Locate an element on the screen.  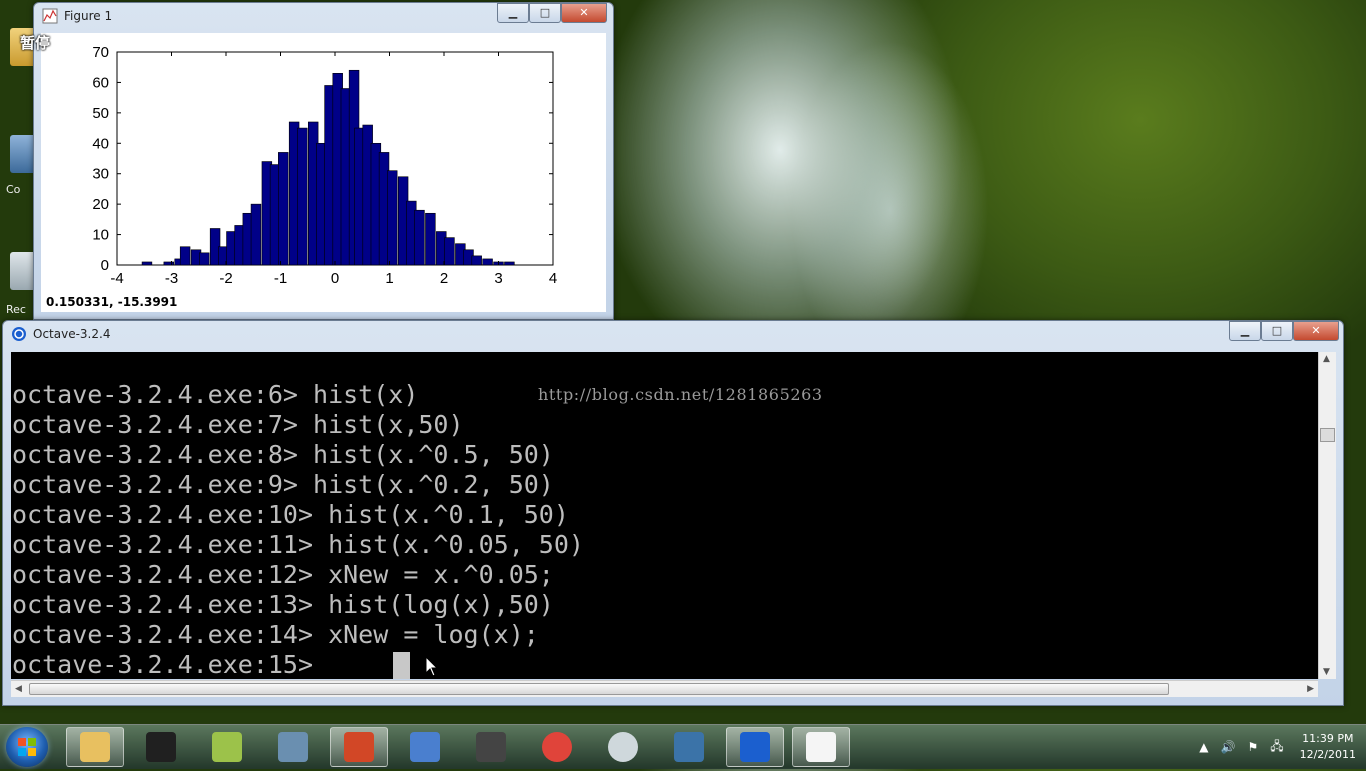
volume-icon: 🔊 is located at coordinates (1227, 747).